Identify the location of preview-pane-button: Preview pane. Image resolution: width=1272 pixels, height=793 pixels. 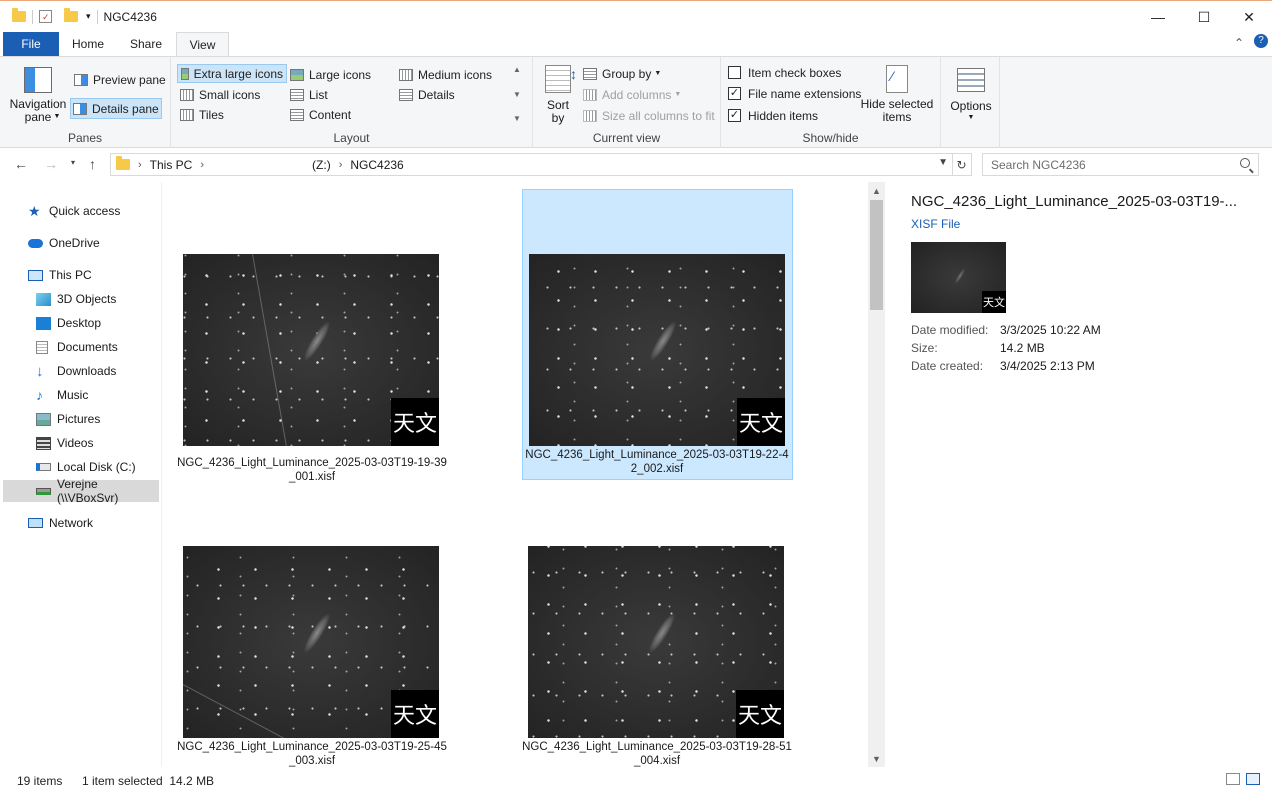
(120, 80).